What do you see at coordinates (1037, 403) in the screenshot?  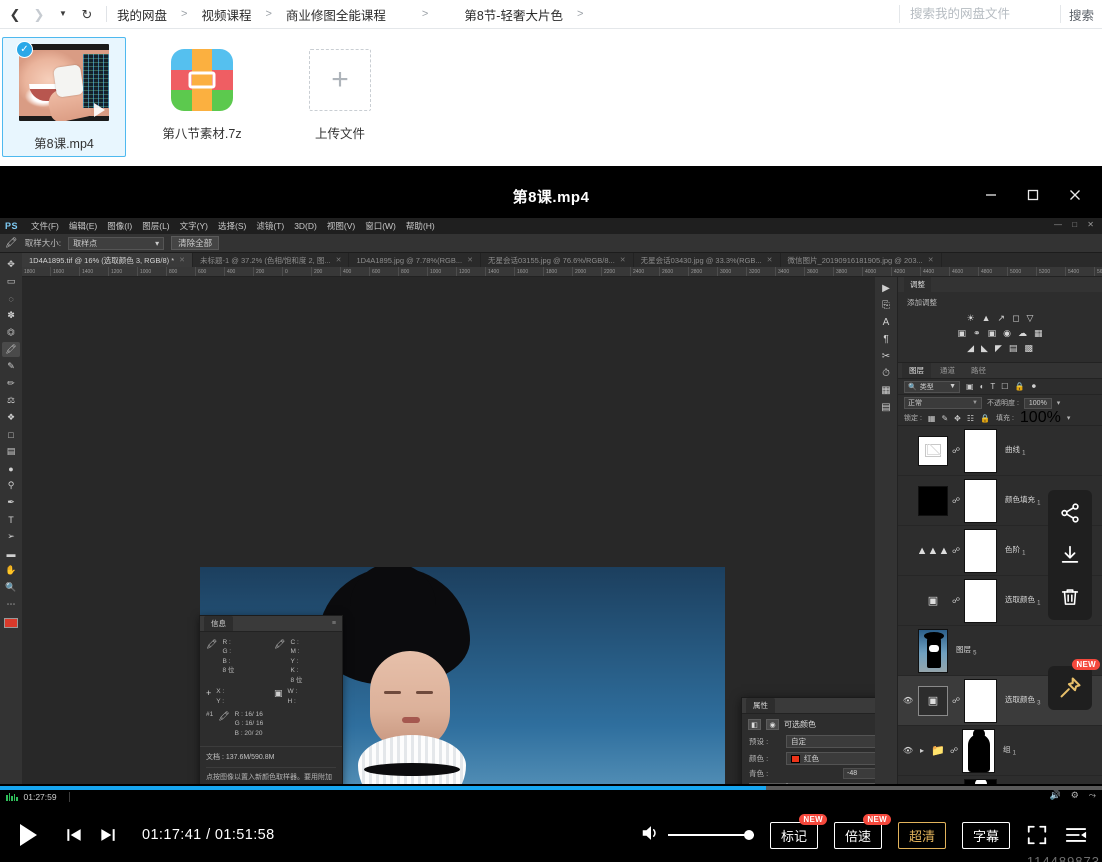 I see `opacity-value: 100%` at bounding box center [1037, 403].